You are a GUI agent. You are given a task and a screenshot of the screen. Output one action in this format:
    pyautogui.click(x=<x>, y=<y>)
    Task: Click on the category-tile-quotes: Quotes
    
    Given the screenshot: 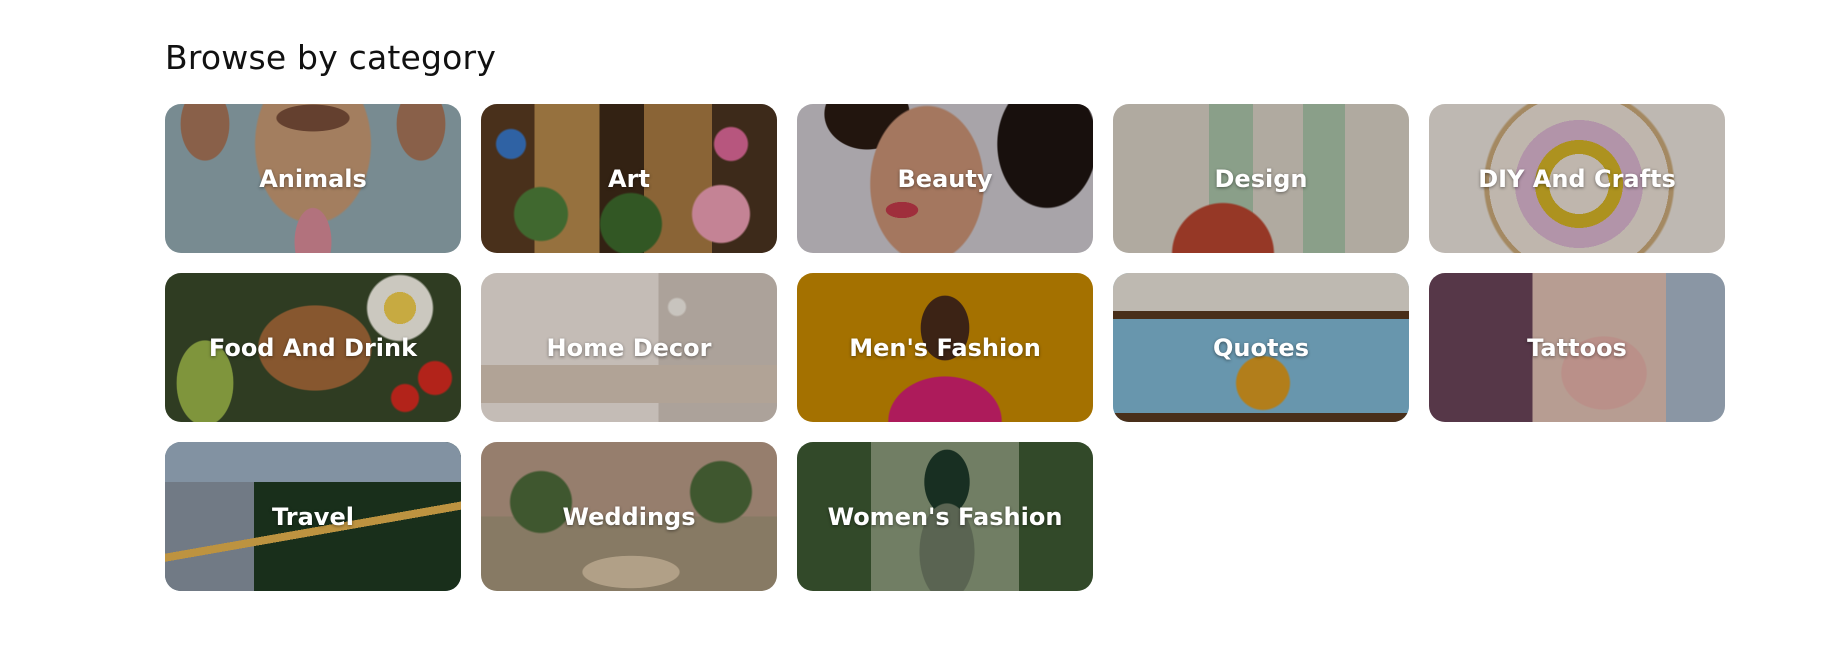 What is the action you would take?
    pyautogui.click(x=1261, y=347)
    